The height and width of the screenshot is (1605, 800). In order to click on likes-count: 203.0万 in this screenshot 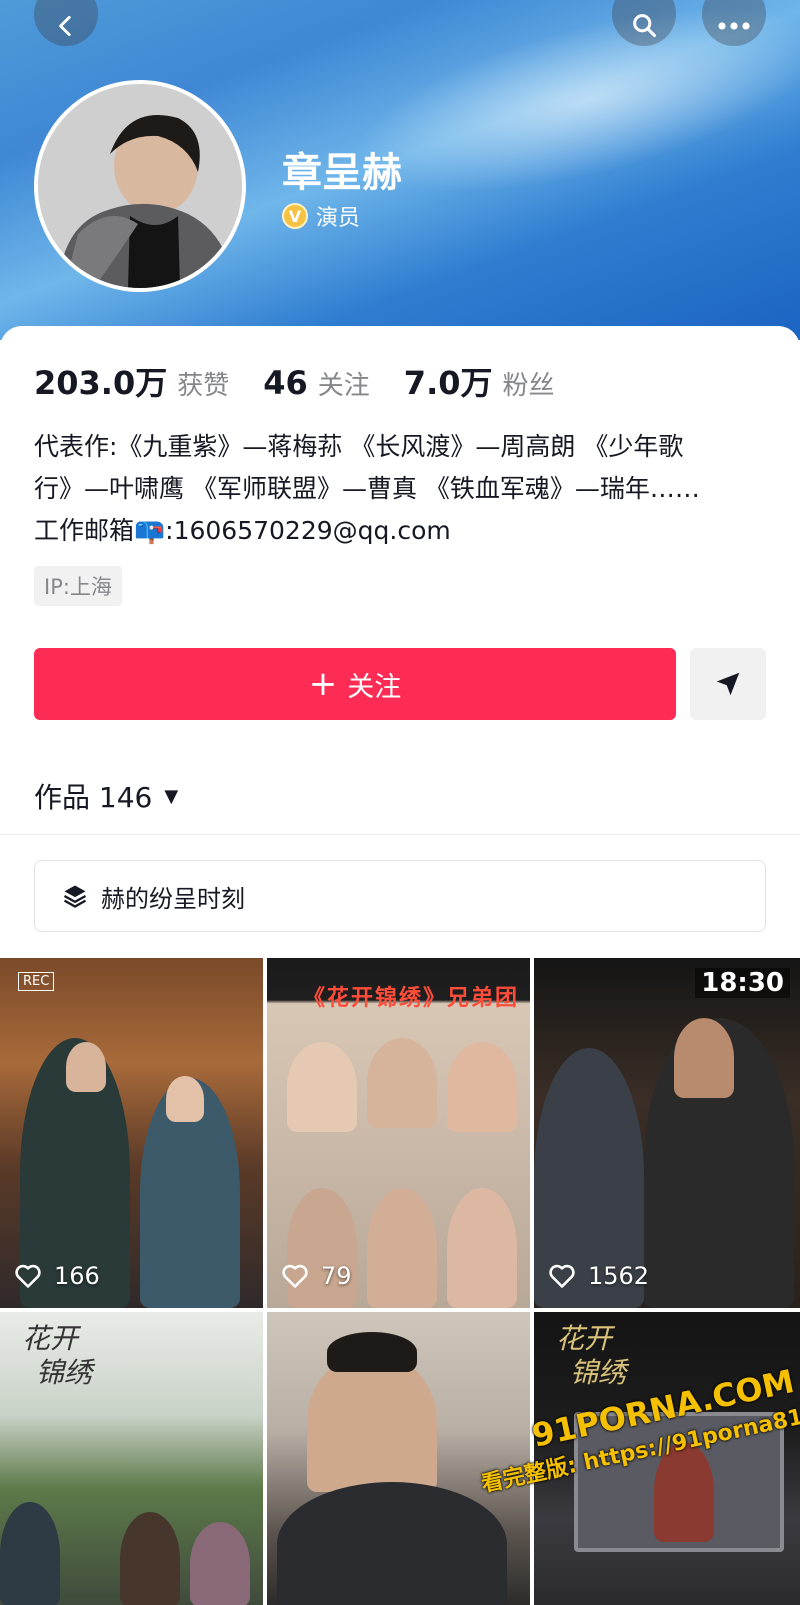, I will do `click(100, 381)`.